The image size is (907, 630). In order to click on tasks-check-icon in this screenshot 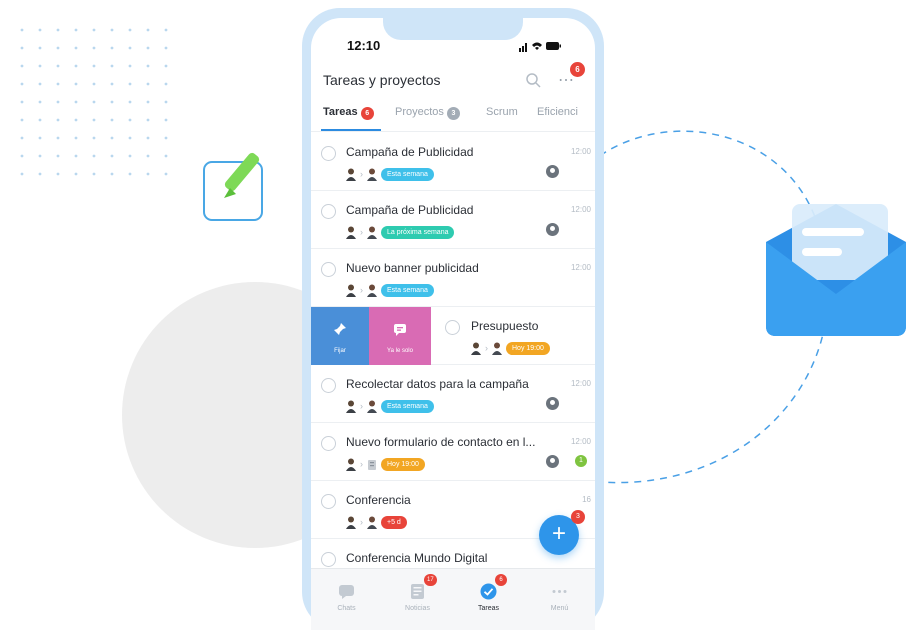, I will do `click(488, 591)`.